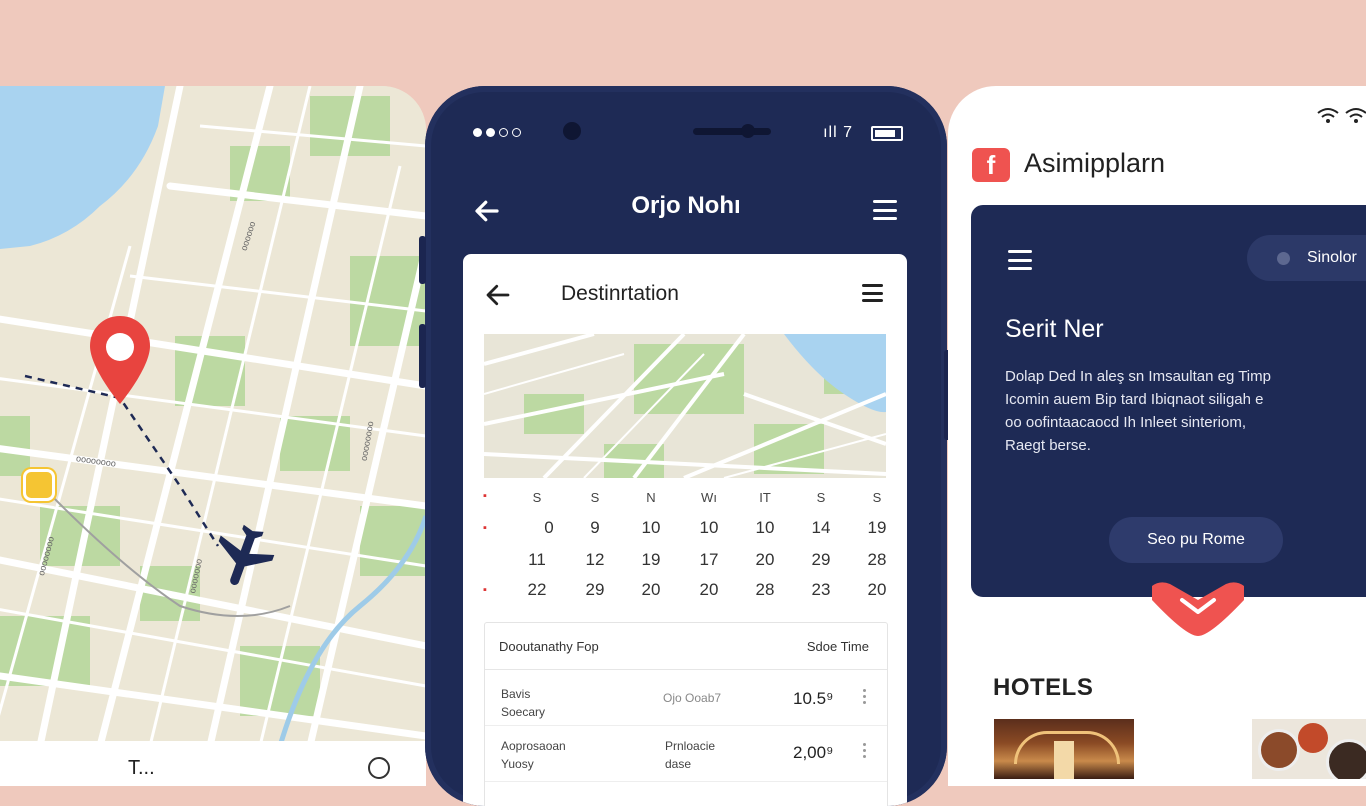  What do you see at coordinates (1054, 329) in the screenshot?
I see `hero-title: Serit Ner` at bounding box center [1054, 329].